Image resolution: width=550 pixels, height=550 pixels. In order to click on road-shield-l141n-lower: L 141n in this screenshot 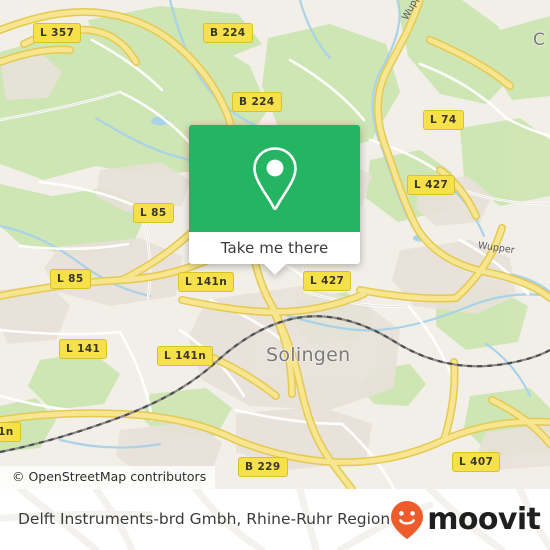, I will do `click(185, 356)`.